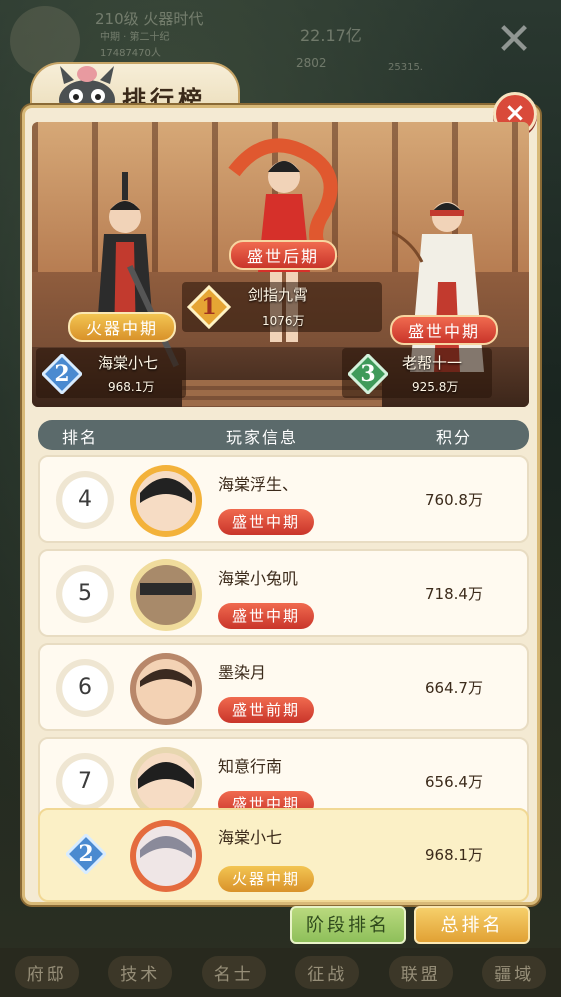 The width and height of the screenshot is (561, 997). Describe the element at coordinates (280, 972) in the screenshot. I see `bottom-nav: 府邸 技术 名士 征战 联盟 疆域` at that location.